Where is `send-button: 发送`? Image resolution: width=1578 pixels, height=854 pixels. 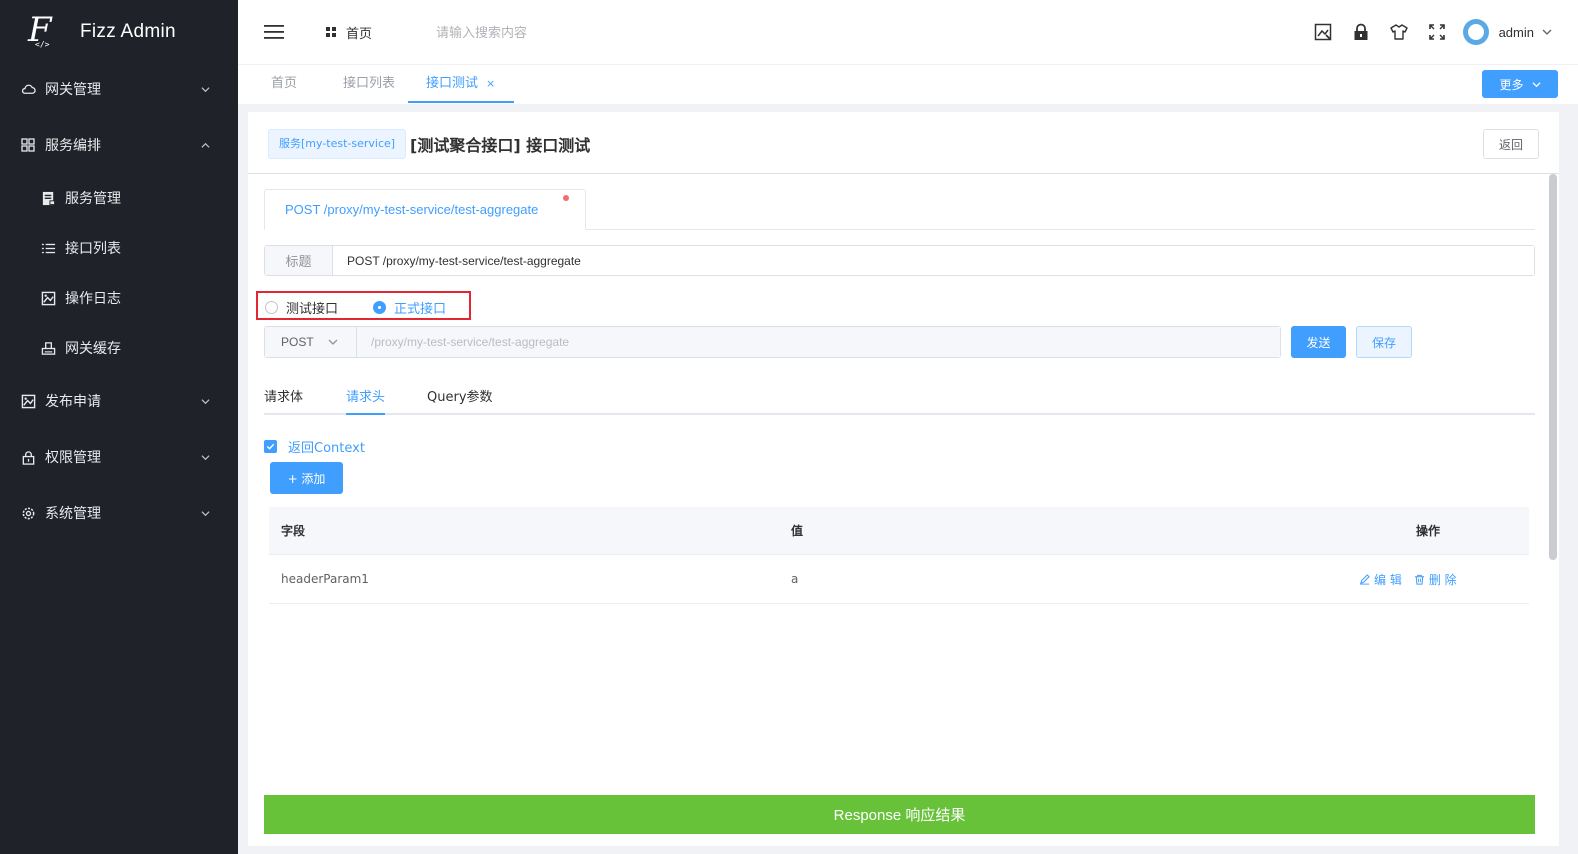 send-button: 发送 is located at coordinates (1318, 342).